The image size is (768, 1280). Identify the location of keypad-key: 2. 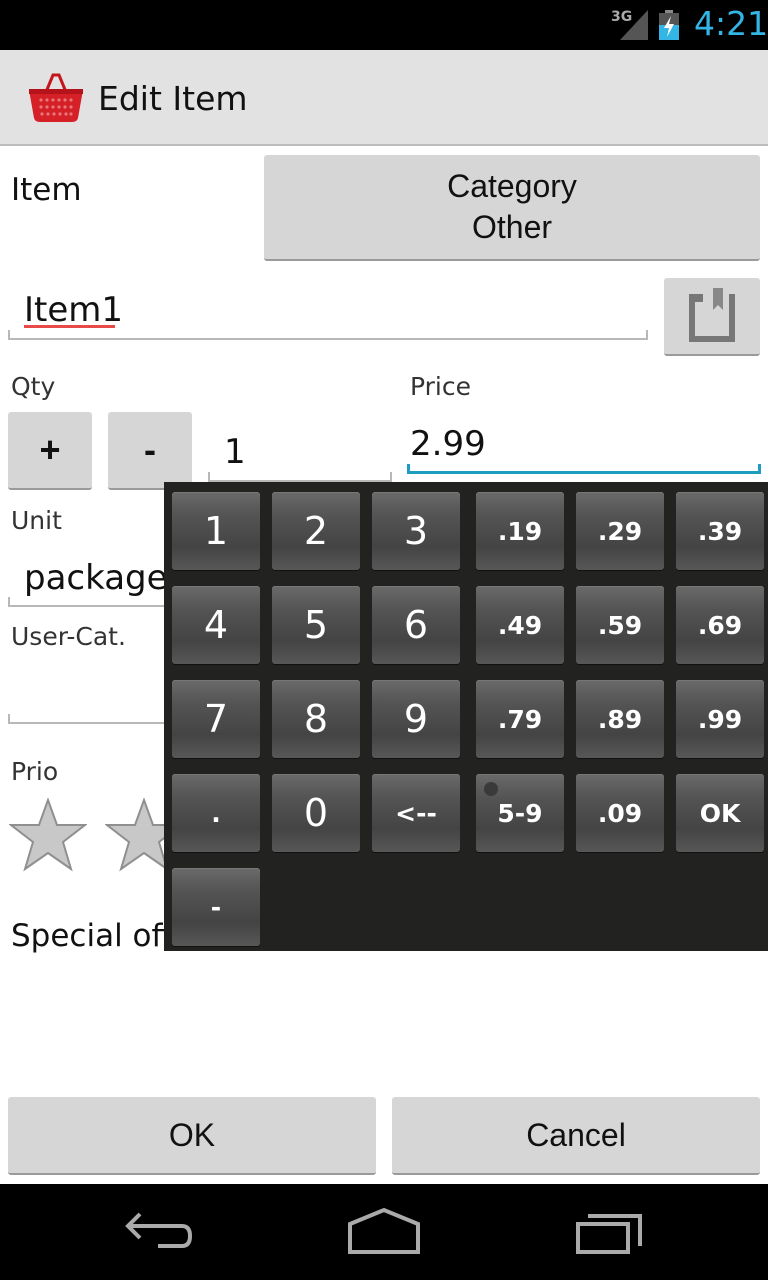
(316, 531).